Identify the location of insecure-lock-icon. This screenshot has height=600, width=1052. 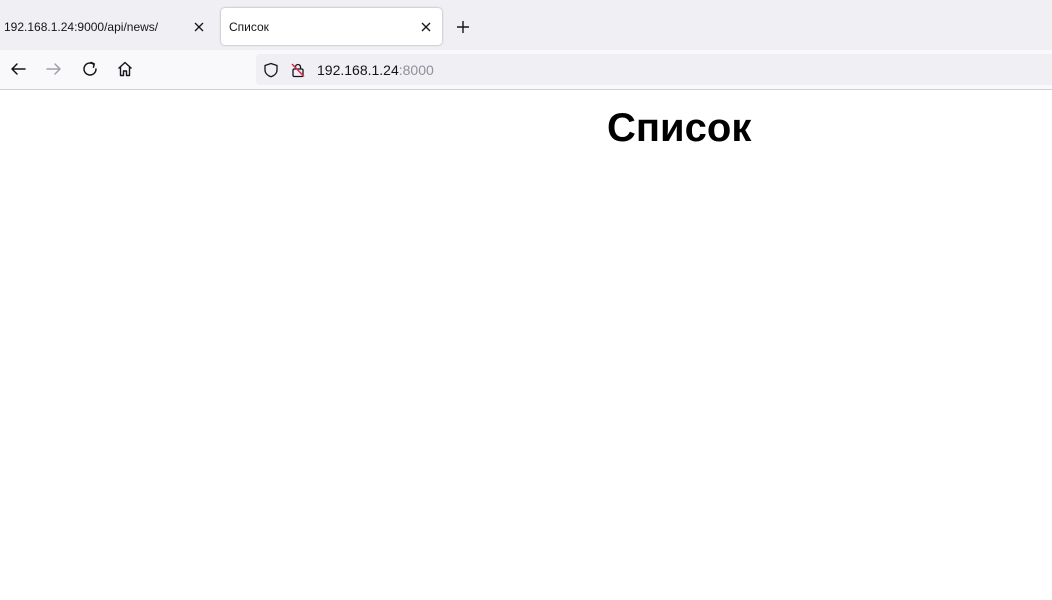
(298, 70).